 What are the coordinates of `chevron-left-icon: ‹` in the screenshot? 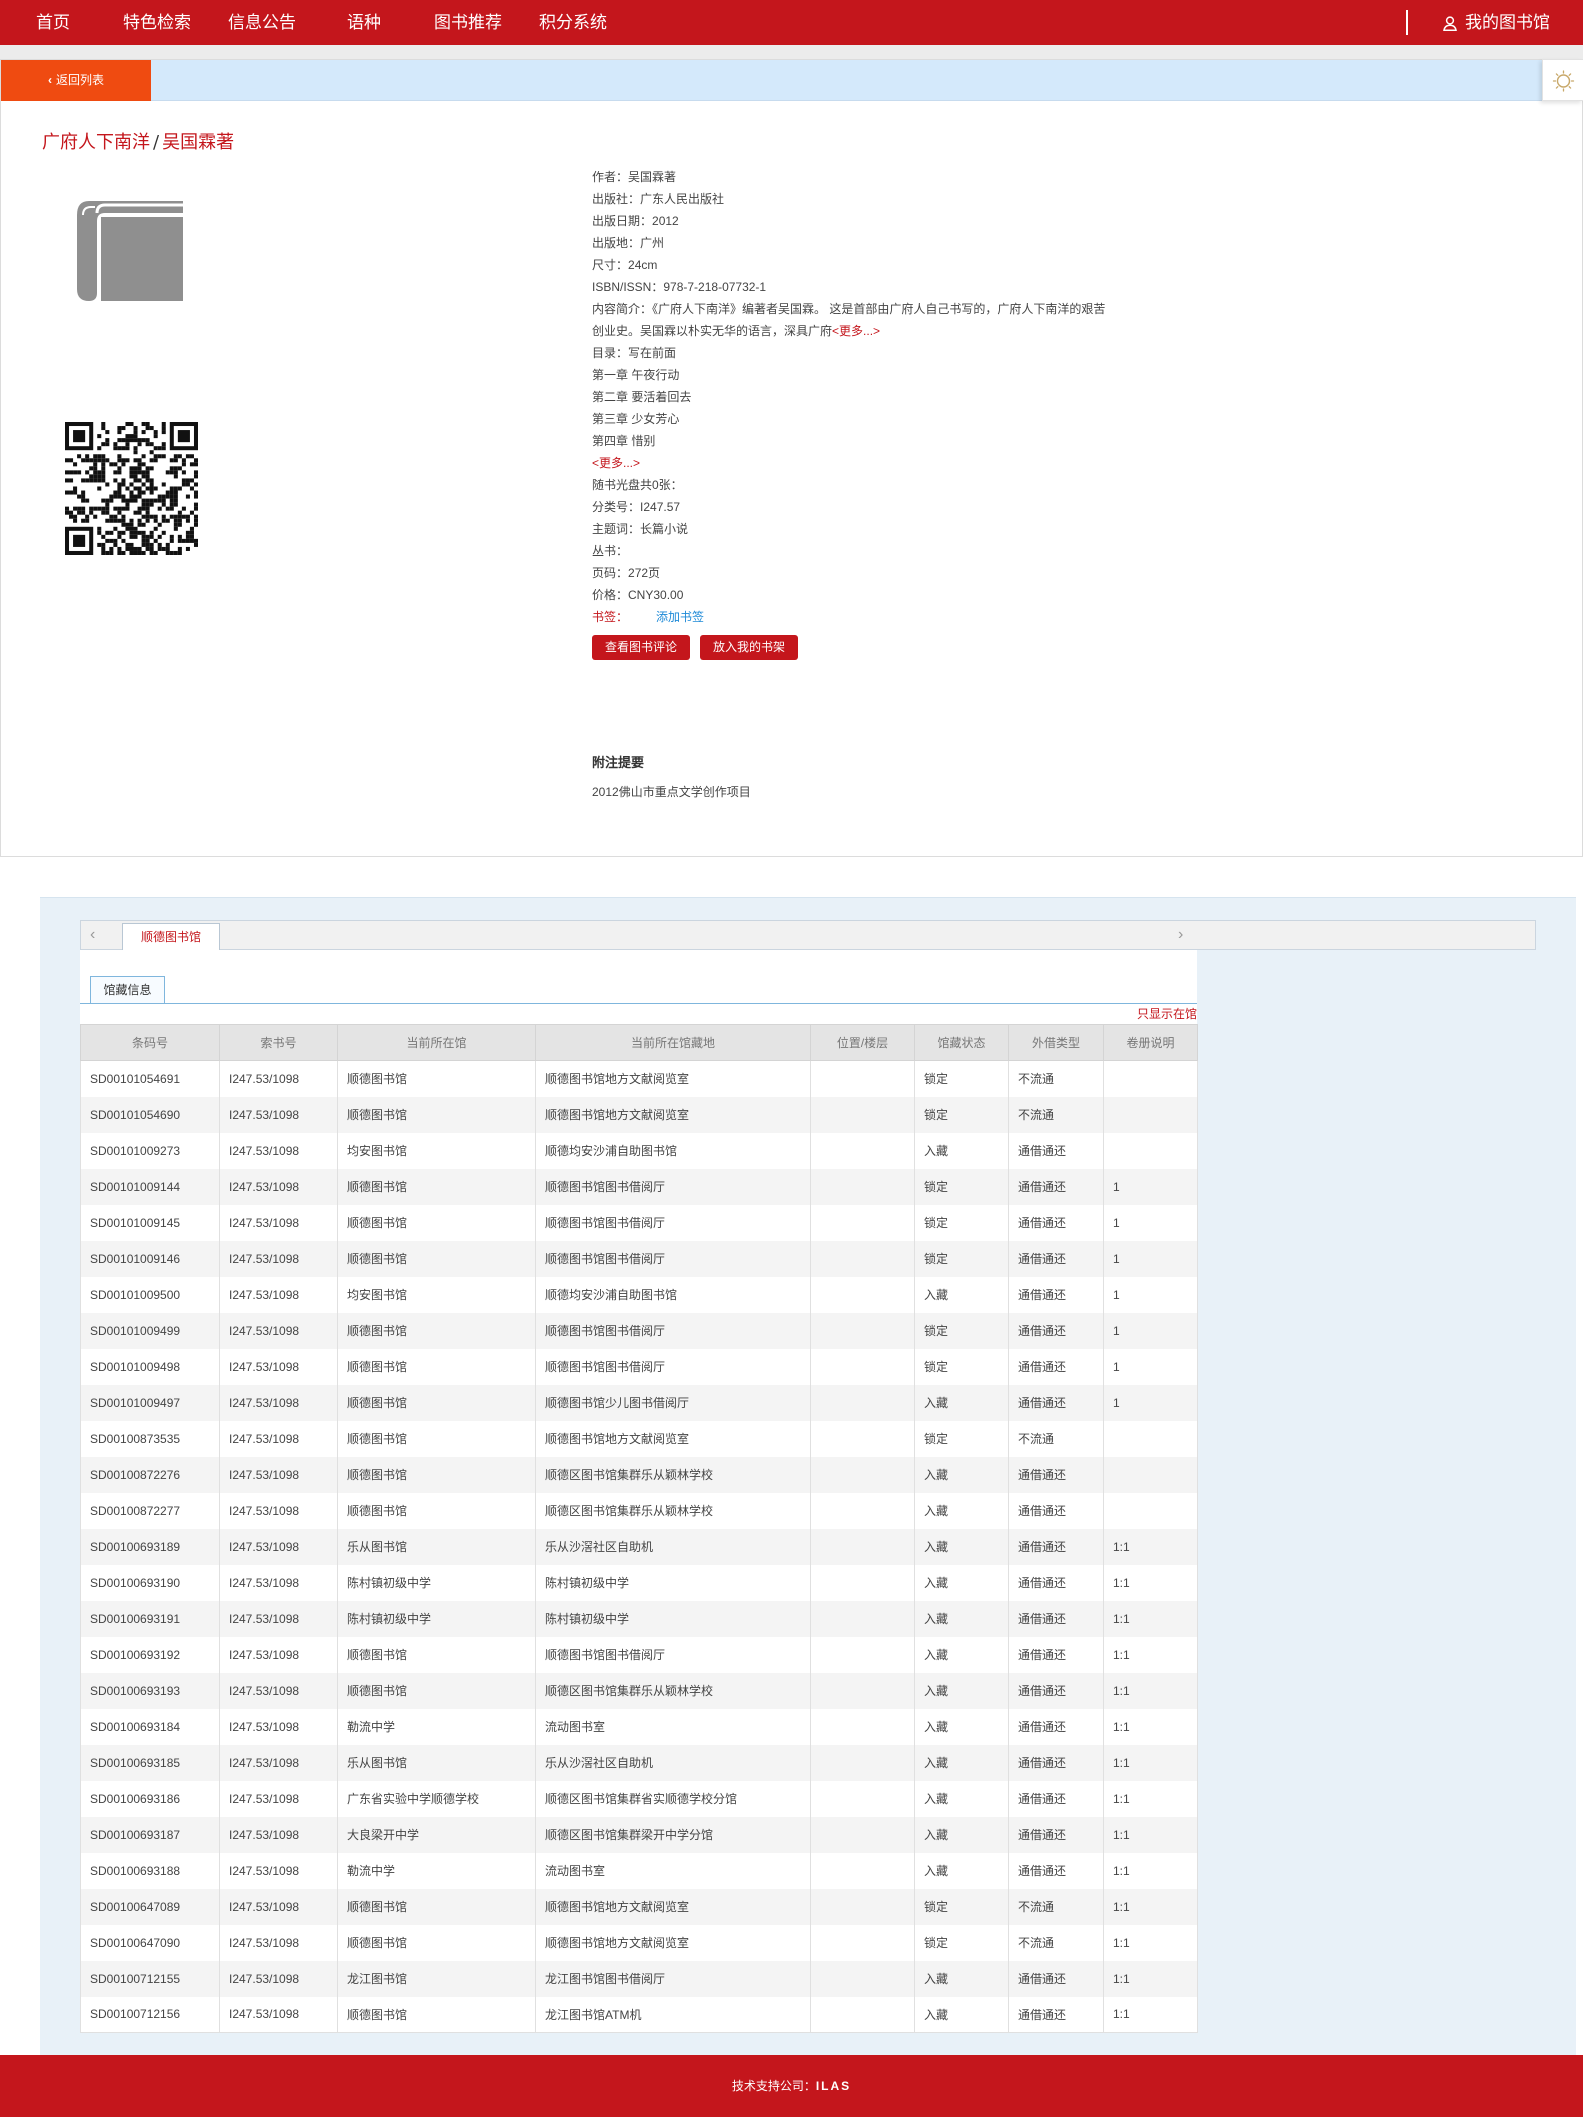 It's located at (92, 935).